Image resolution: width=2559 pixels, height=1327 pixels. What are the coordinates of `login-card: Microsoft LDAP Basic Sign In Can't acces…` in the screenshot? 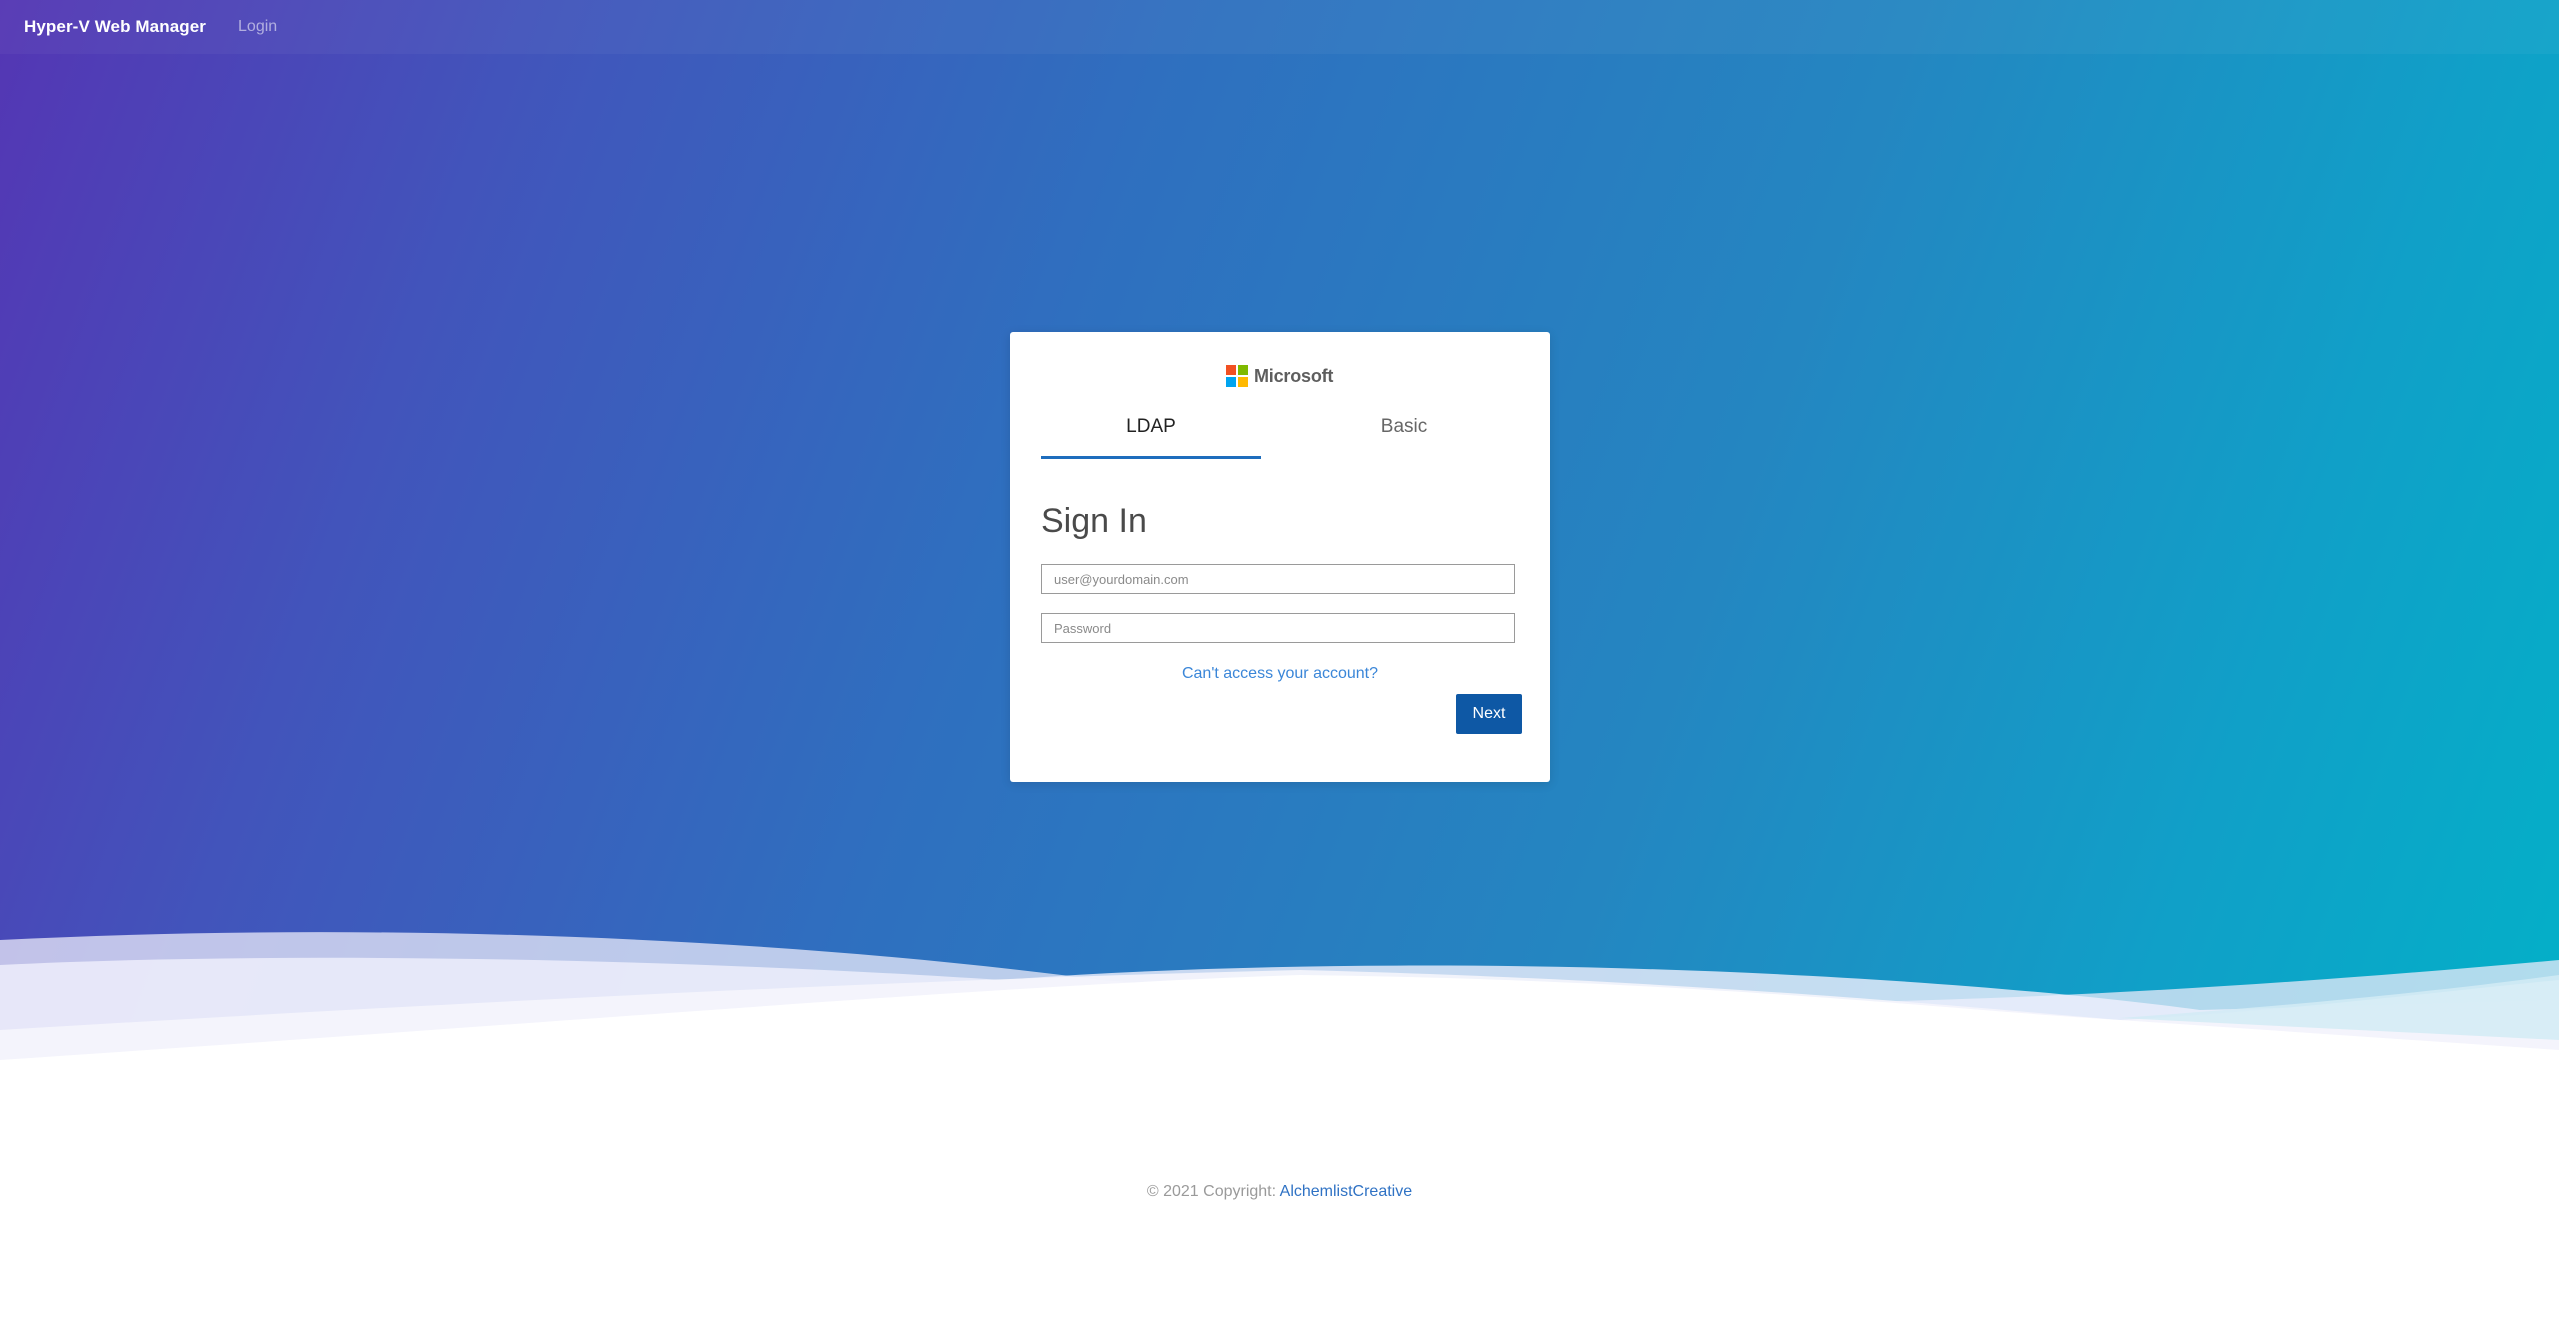 It's located at (1280, 557).